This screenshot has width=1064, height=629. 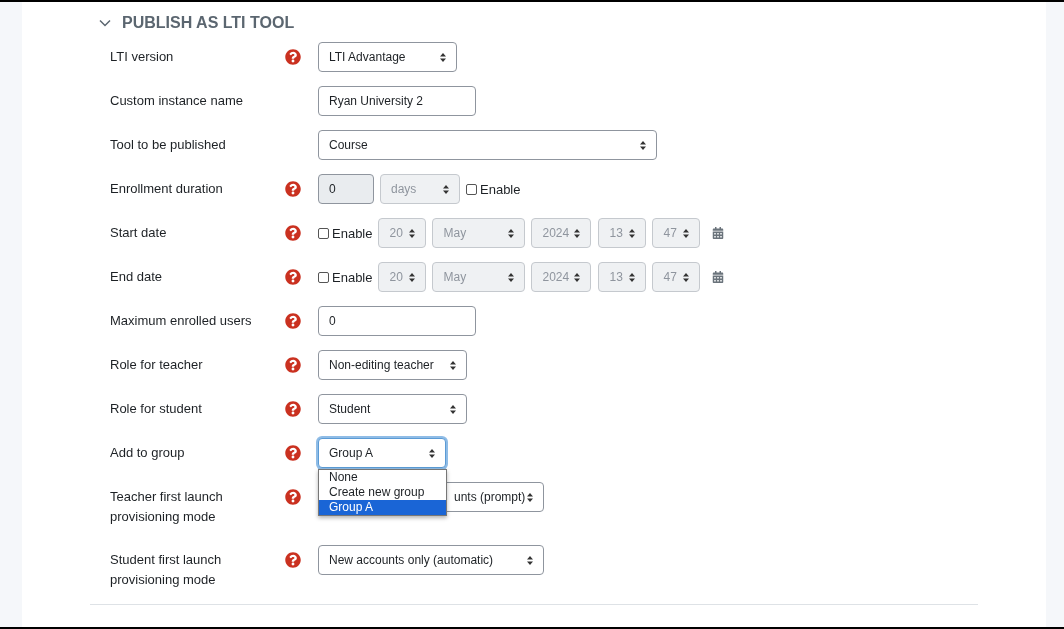 I want to click on field-label: Teacher first launch provisioning mode, so click(x=167, y=507).